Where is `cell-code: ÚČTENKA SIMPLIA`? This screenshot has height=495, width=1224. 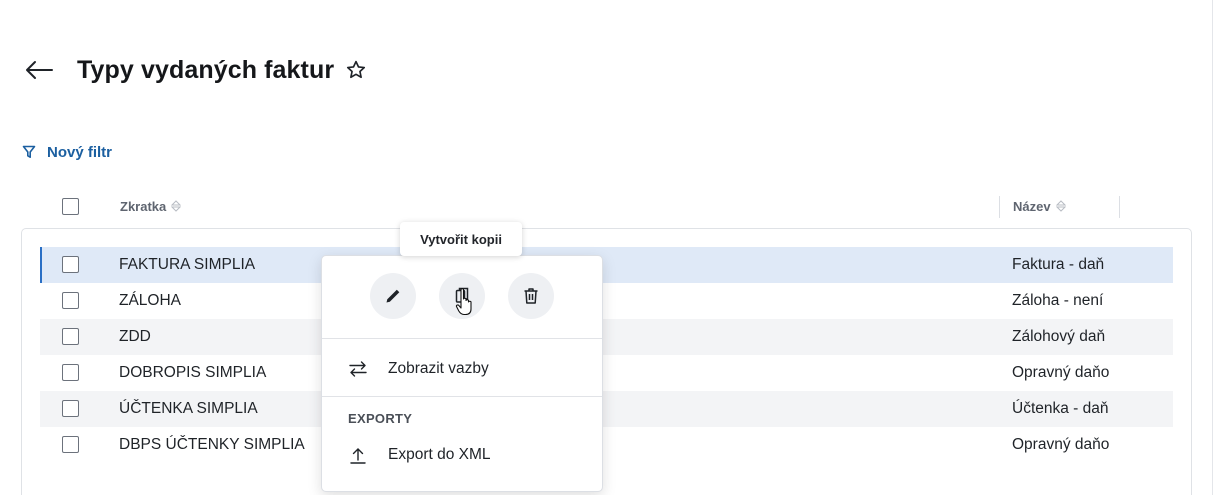 cell-code: ÚČTENKA SIMPLIA is located at coordinates (188, 408).